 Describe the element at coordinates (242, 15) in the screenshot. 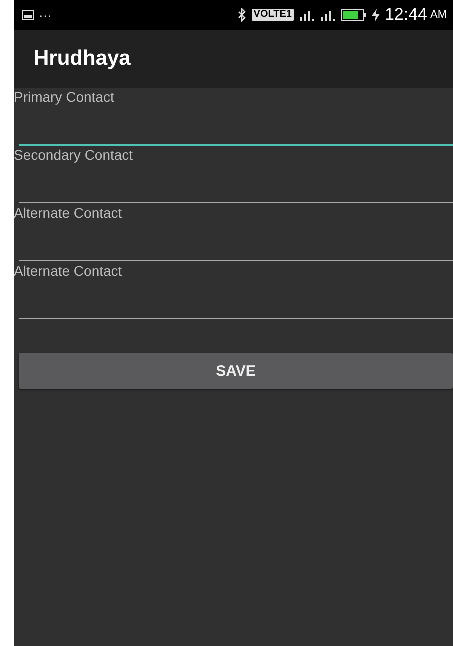

I see `bluetooth-icon` at that location.